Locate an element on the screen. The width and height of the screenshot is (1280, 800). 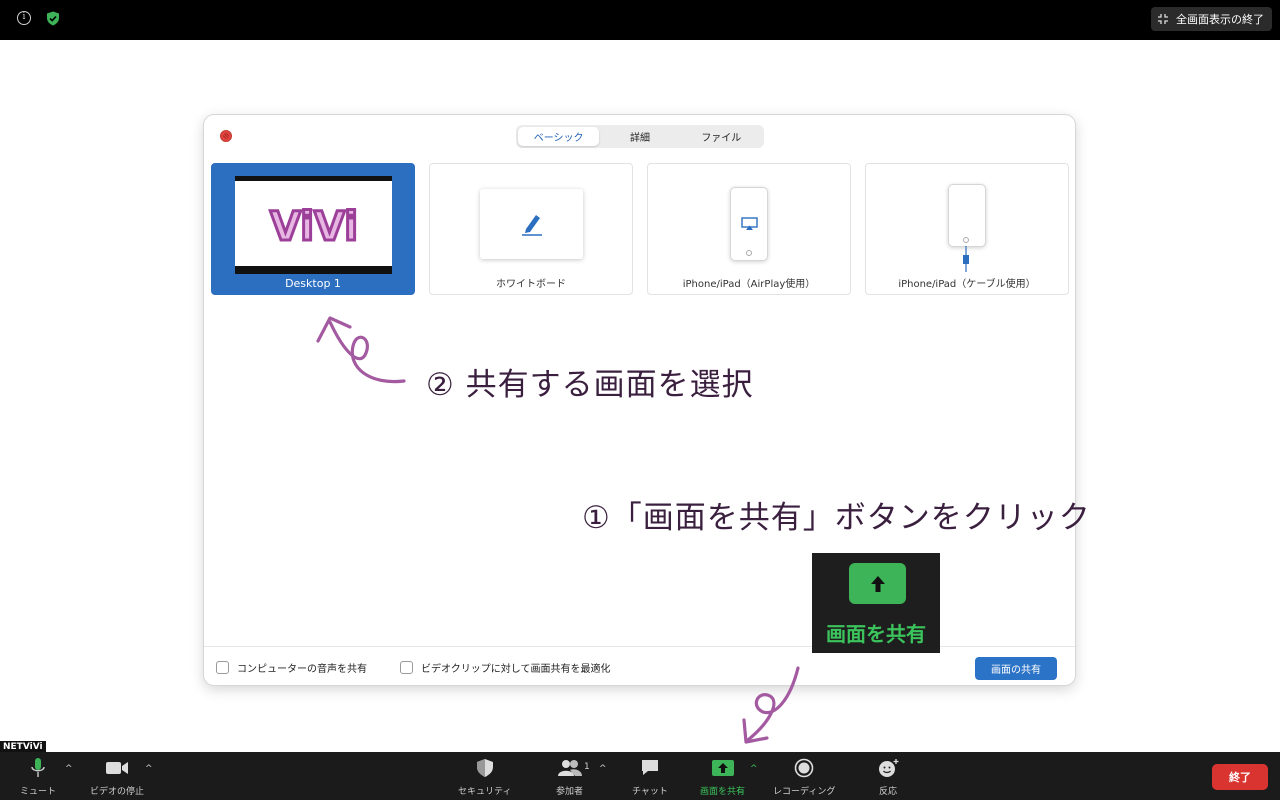
share-screen-button: 画面を共有 is located at coordinates (722, 777).